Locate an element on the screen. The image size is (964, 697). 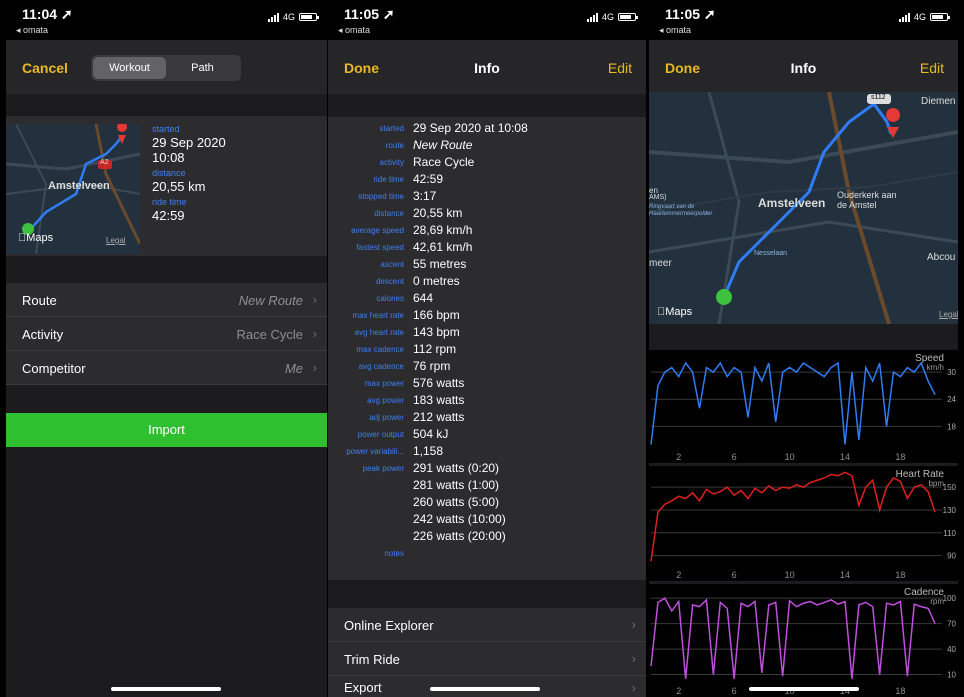
map-town-label: Amstelveen is located at coordinates (79, 186).